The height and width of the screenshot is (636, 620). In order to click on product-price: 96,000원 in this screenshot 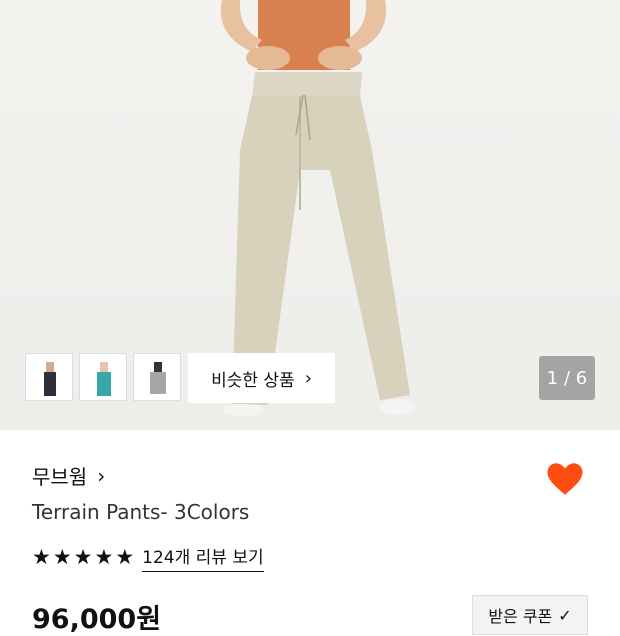, I will do `click(97, 619)`.